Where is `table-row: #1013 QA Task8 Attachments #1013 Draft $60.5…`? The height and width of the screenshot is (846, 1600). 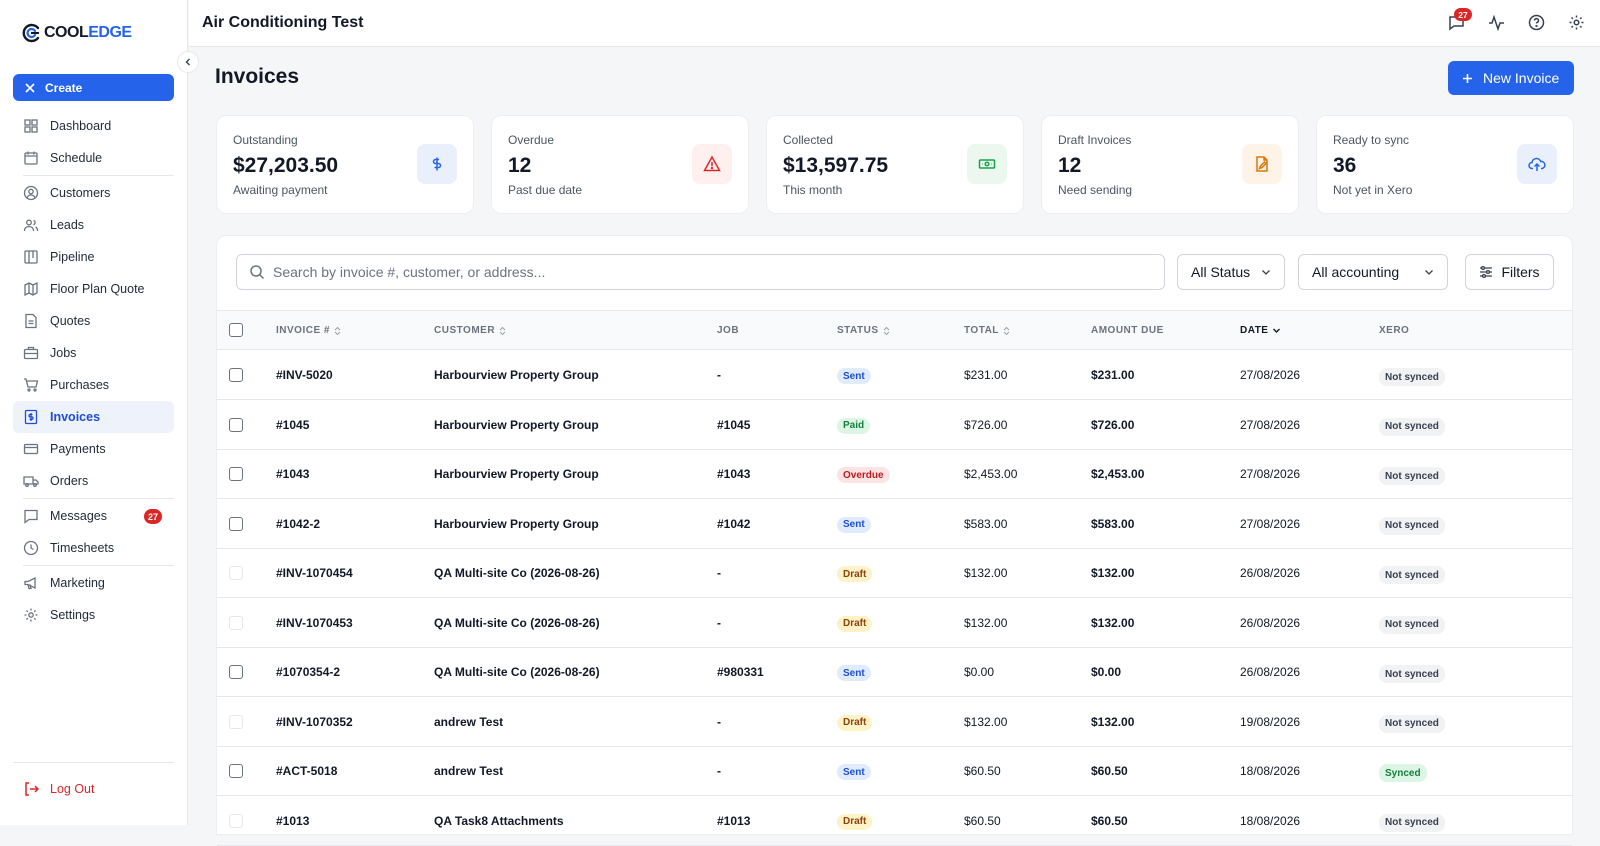 table-row: #1013 QA Task8 Attachments #1013 Draft $60.5… is located at coordinates (894, 821).